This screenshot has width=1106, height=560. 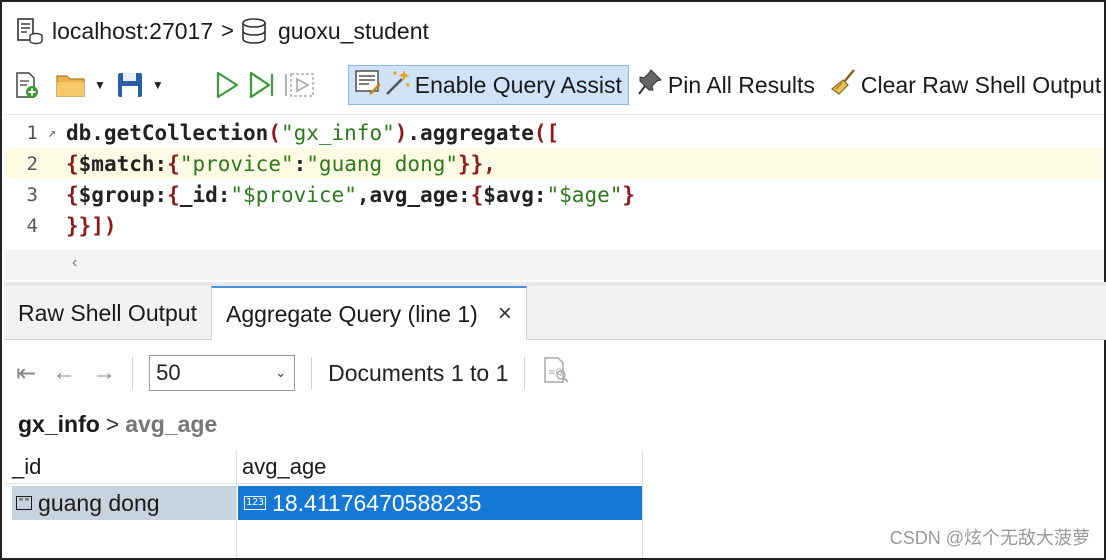 I want to click on field-name: avg_age, so click(x=171, y=423).